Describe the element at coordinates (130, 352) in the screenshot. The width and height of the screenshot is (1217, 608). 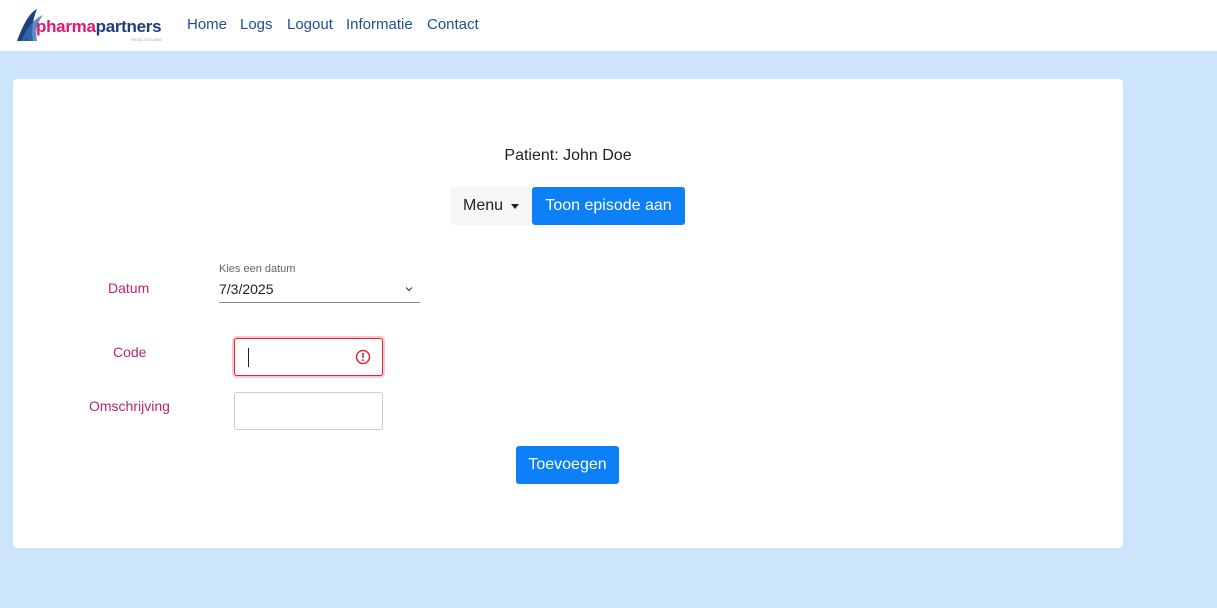
I see `code-label: Code` at that location.